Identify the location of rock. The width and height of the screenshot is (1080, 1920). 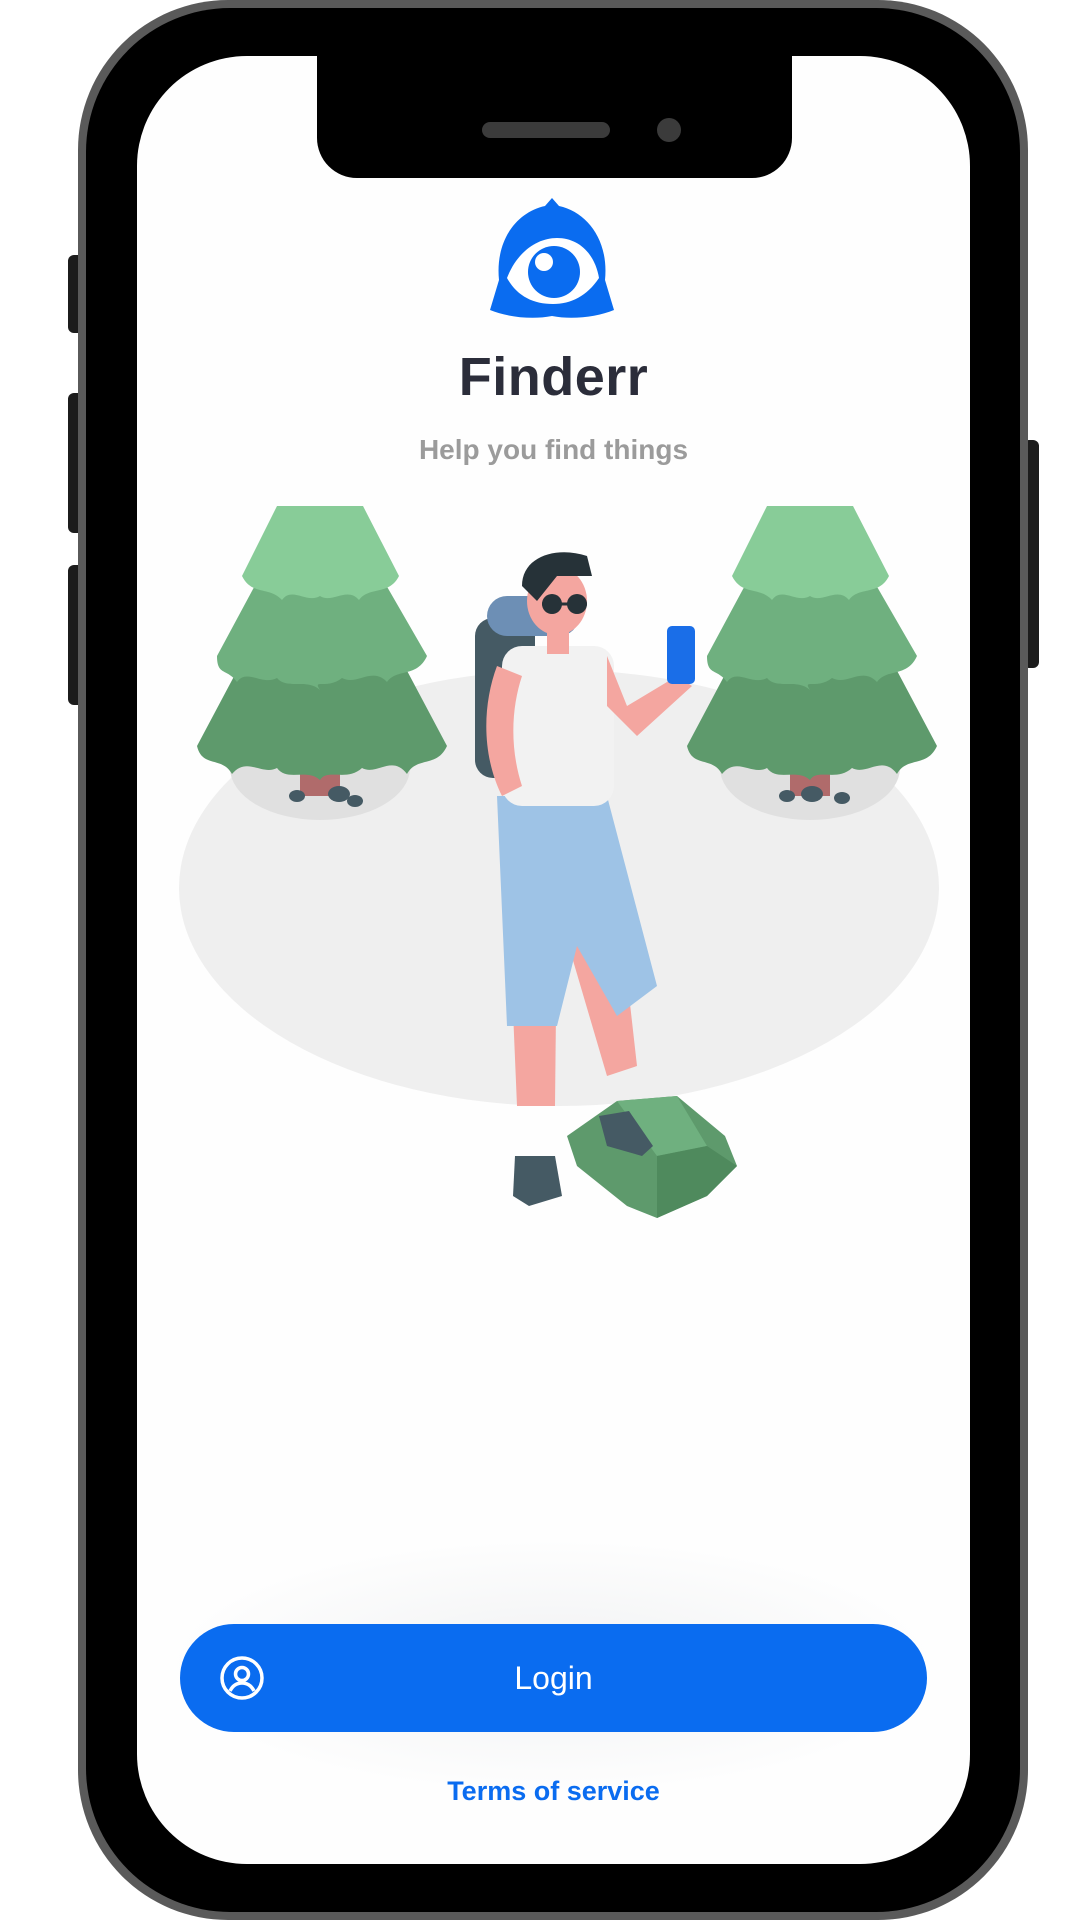
(652, 1157).